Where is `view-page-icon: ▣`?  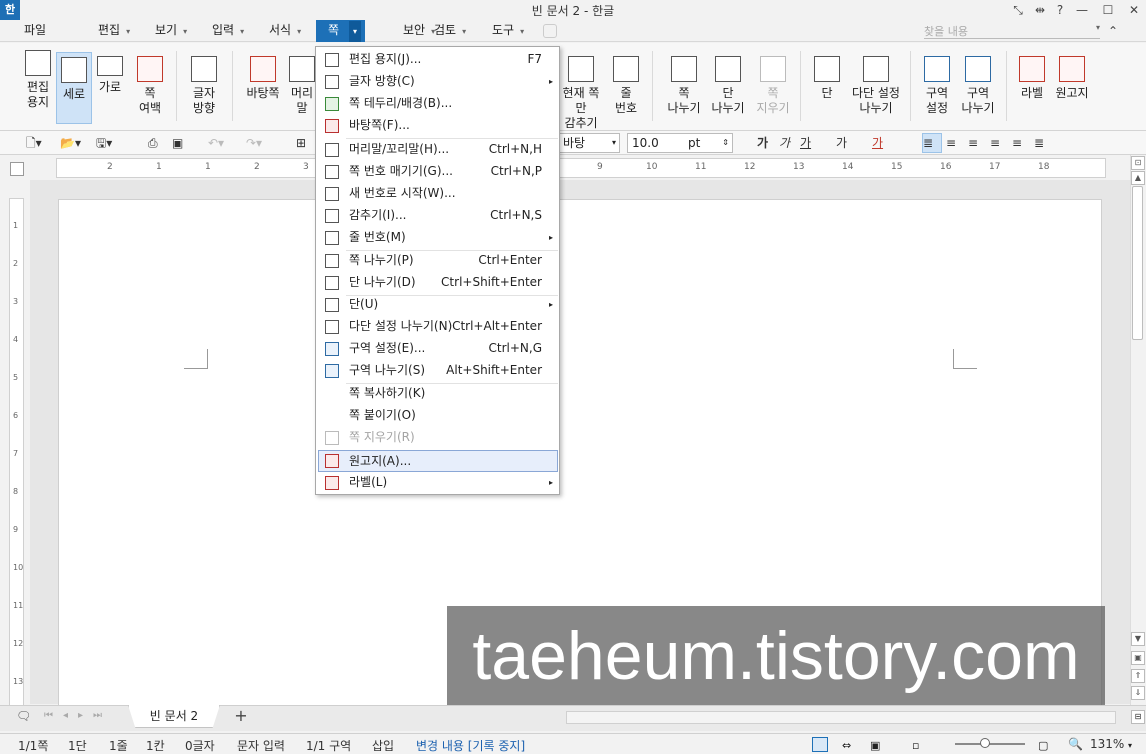
view-page-icon: ▣ is located at coordinates (875, 745).